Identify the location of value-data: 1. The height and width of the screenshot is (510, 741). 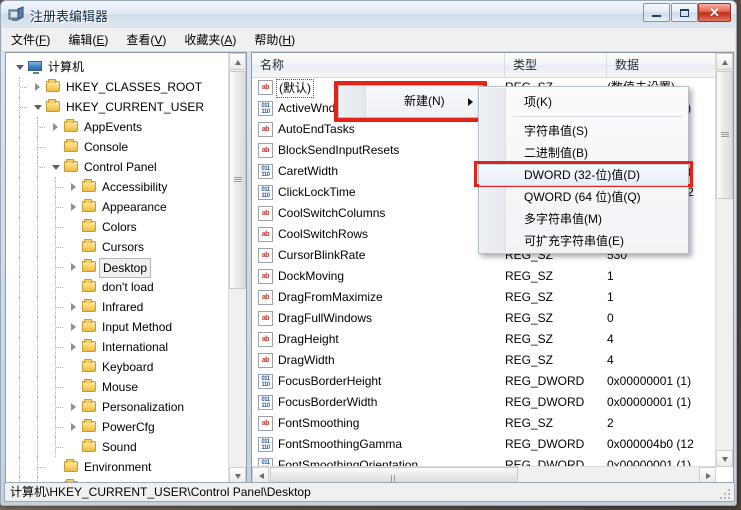
(610, 297).